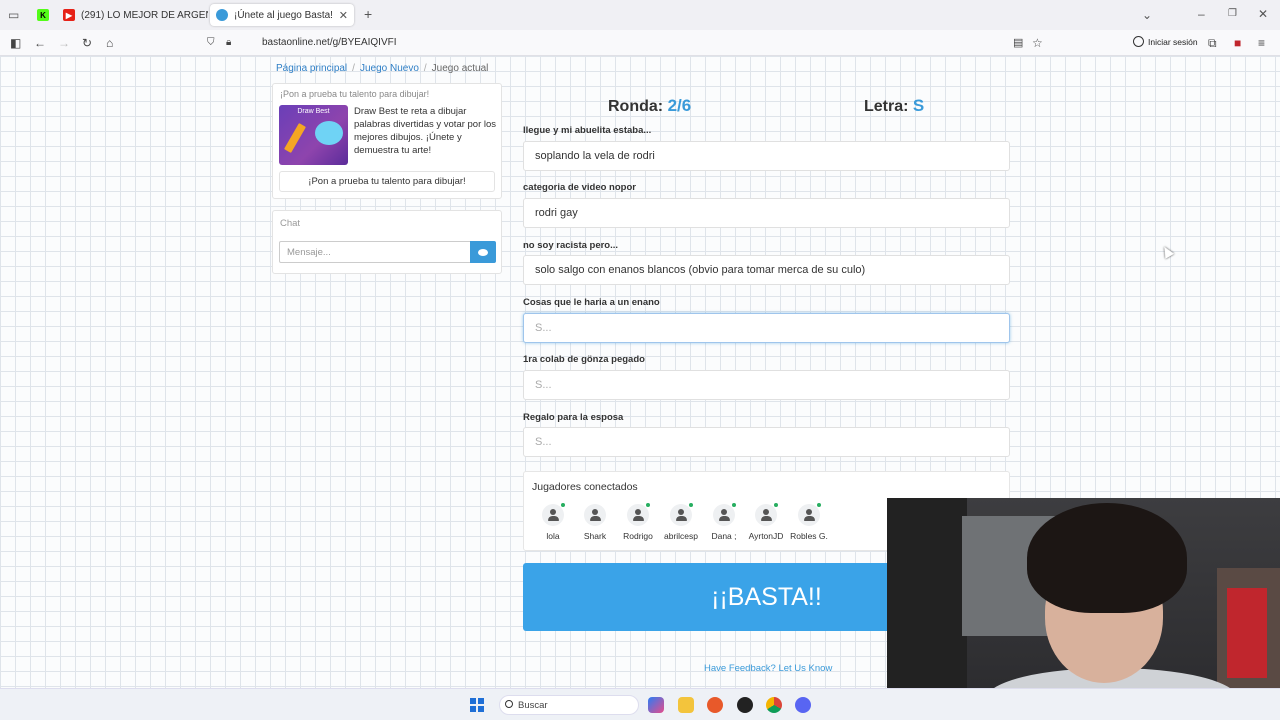  I want to click on player-item: Dana ;, so click(724, 522).